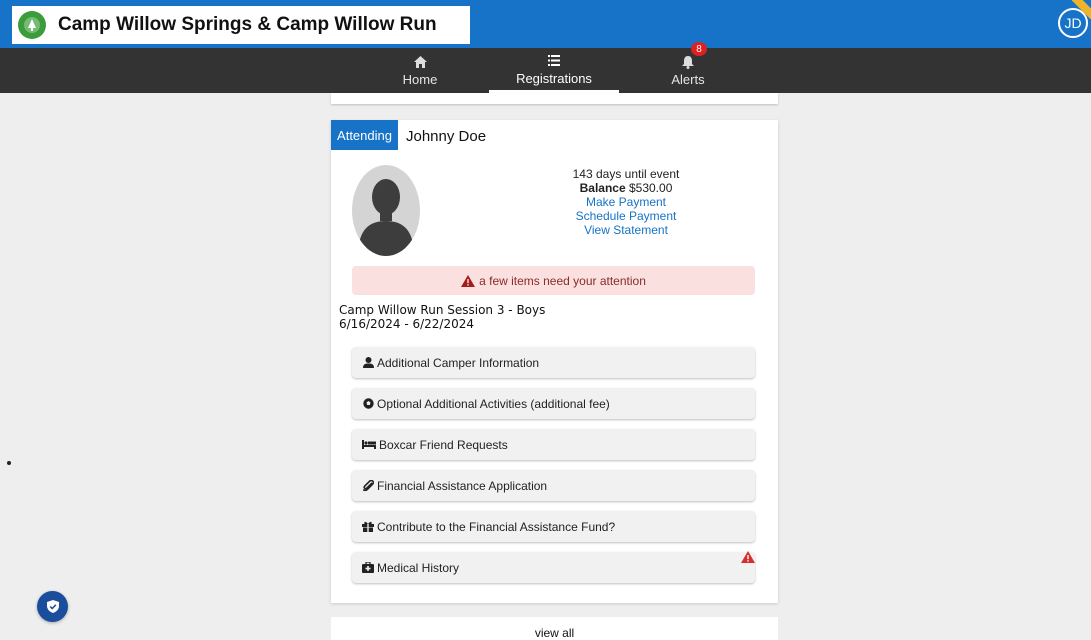 The image size is (1091, 640). What do you see at coordinates (247, 24) in the screenshot?
I see `app-title: Camp Willow Springs & Camp Willow Run` at bounding box center [247, 24].